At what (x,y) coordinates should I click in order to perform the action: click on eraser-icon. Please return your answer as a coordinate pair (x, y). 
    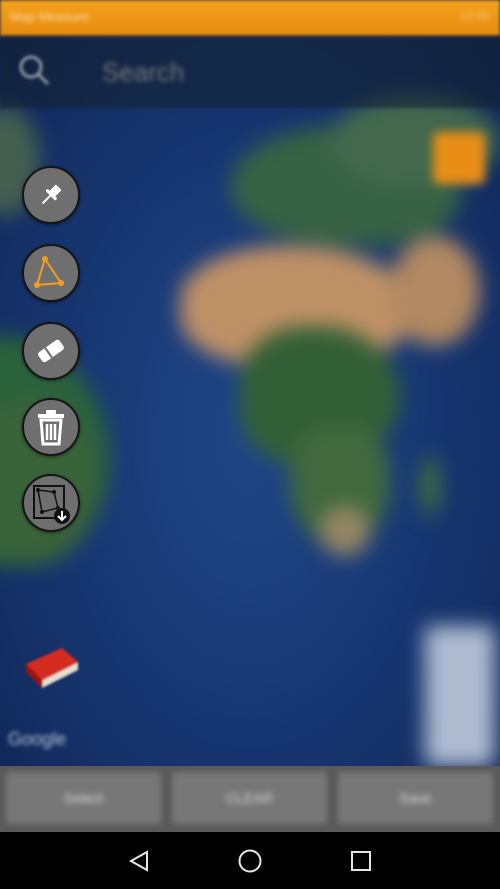
    Looking at the image, I should click on (51, 351).